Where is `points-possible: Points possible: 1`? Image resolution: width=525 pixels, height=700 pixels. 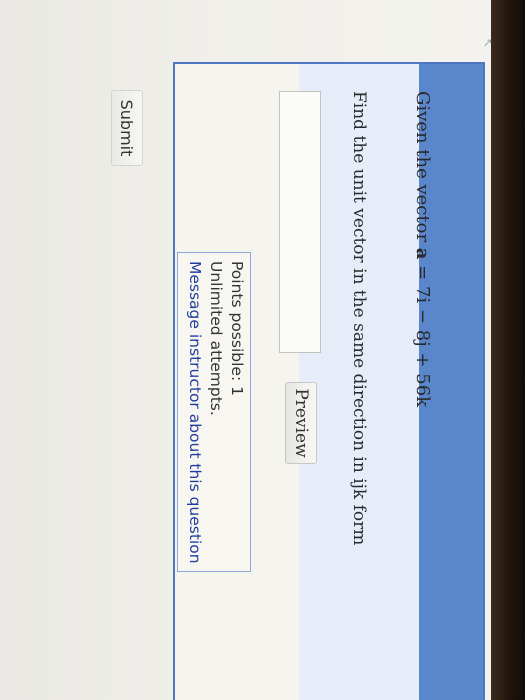 points-possible: Points possible: 1 is located at coordinates (237, 328).